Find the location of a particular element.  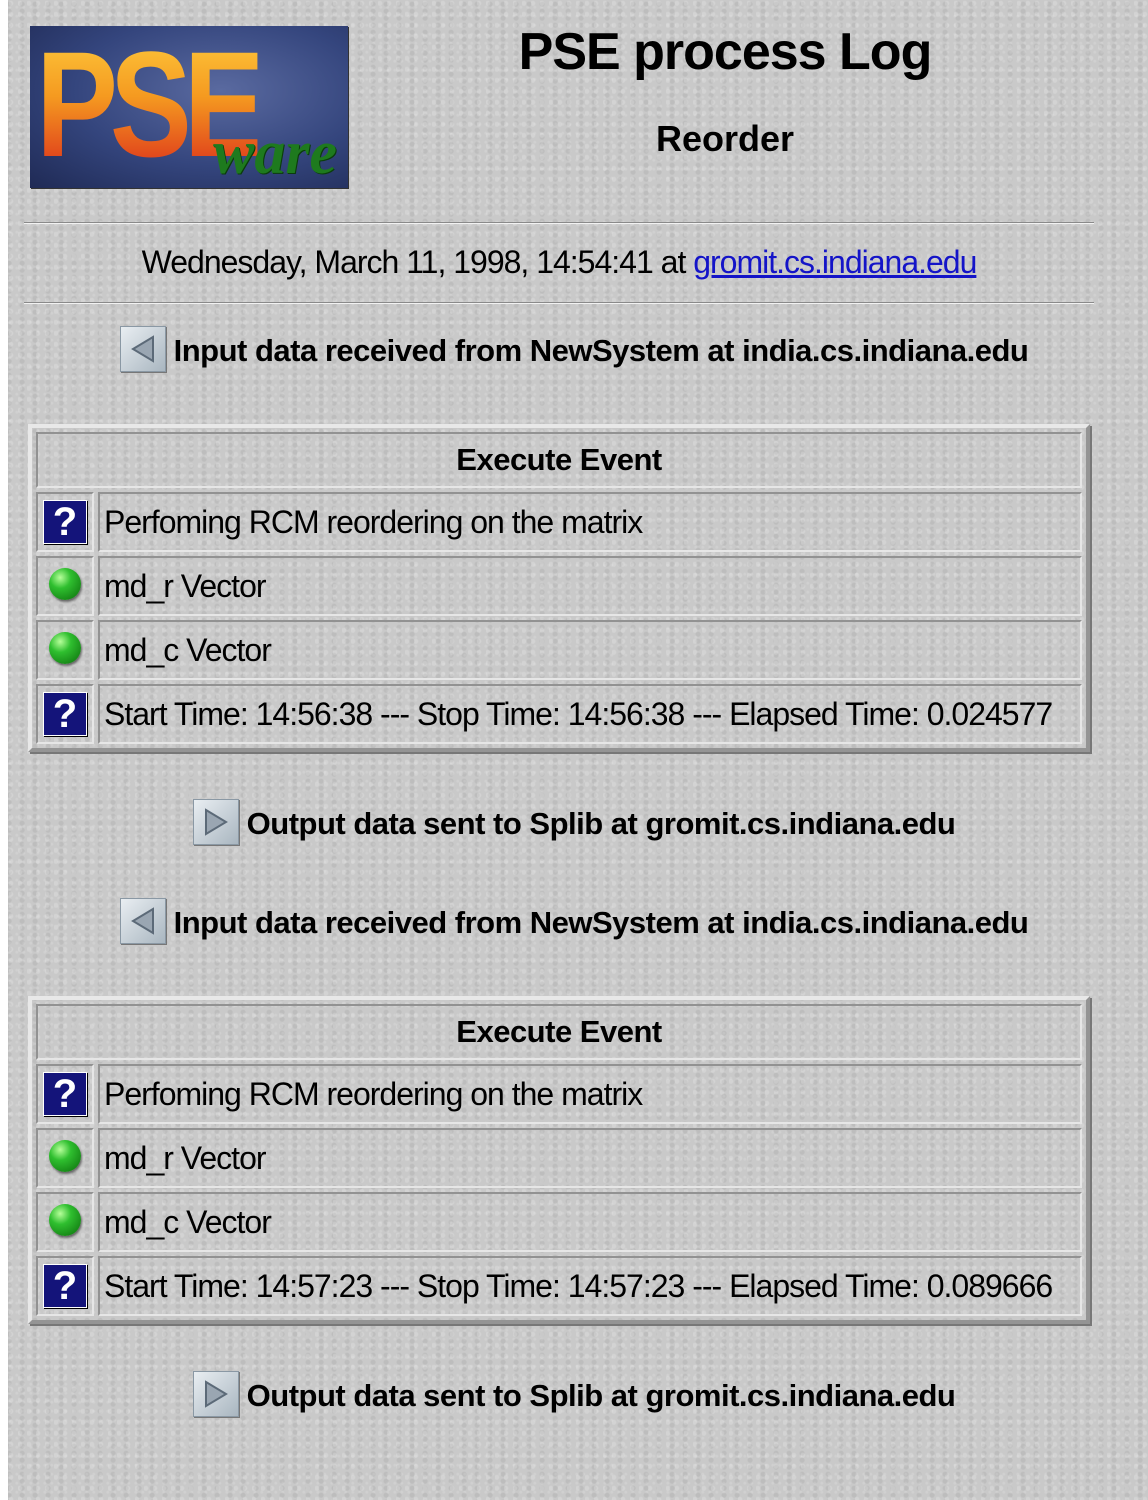

page-title: PSE process Log is located at coordinates (725, 52).